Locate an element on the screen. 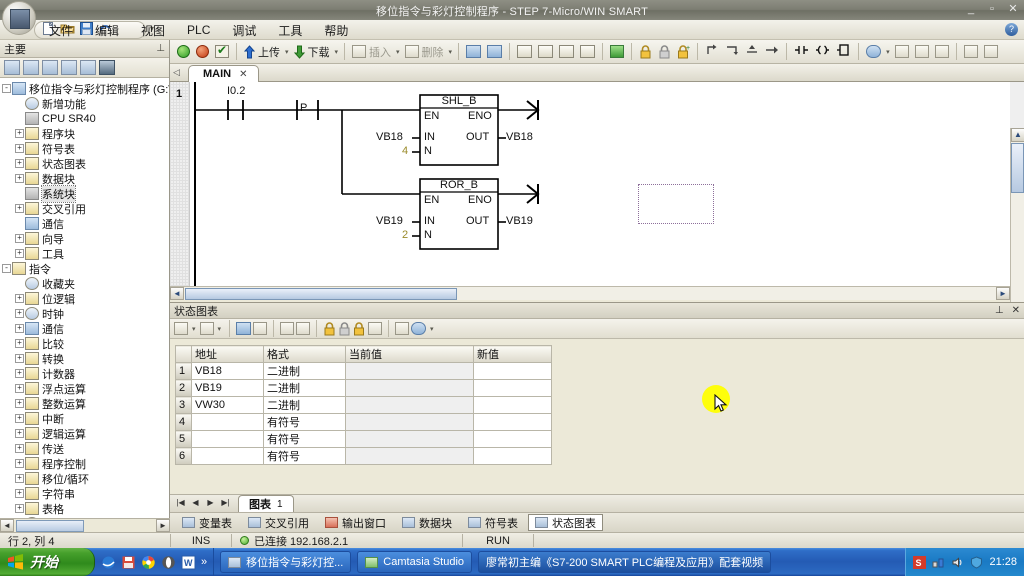 This screenshot has height=576, width=1024. contact-button is located at coordinates (801, 52).